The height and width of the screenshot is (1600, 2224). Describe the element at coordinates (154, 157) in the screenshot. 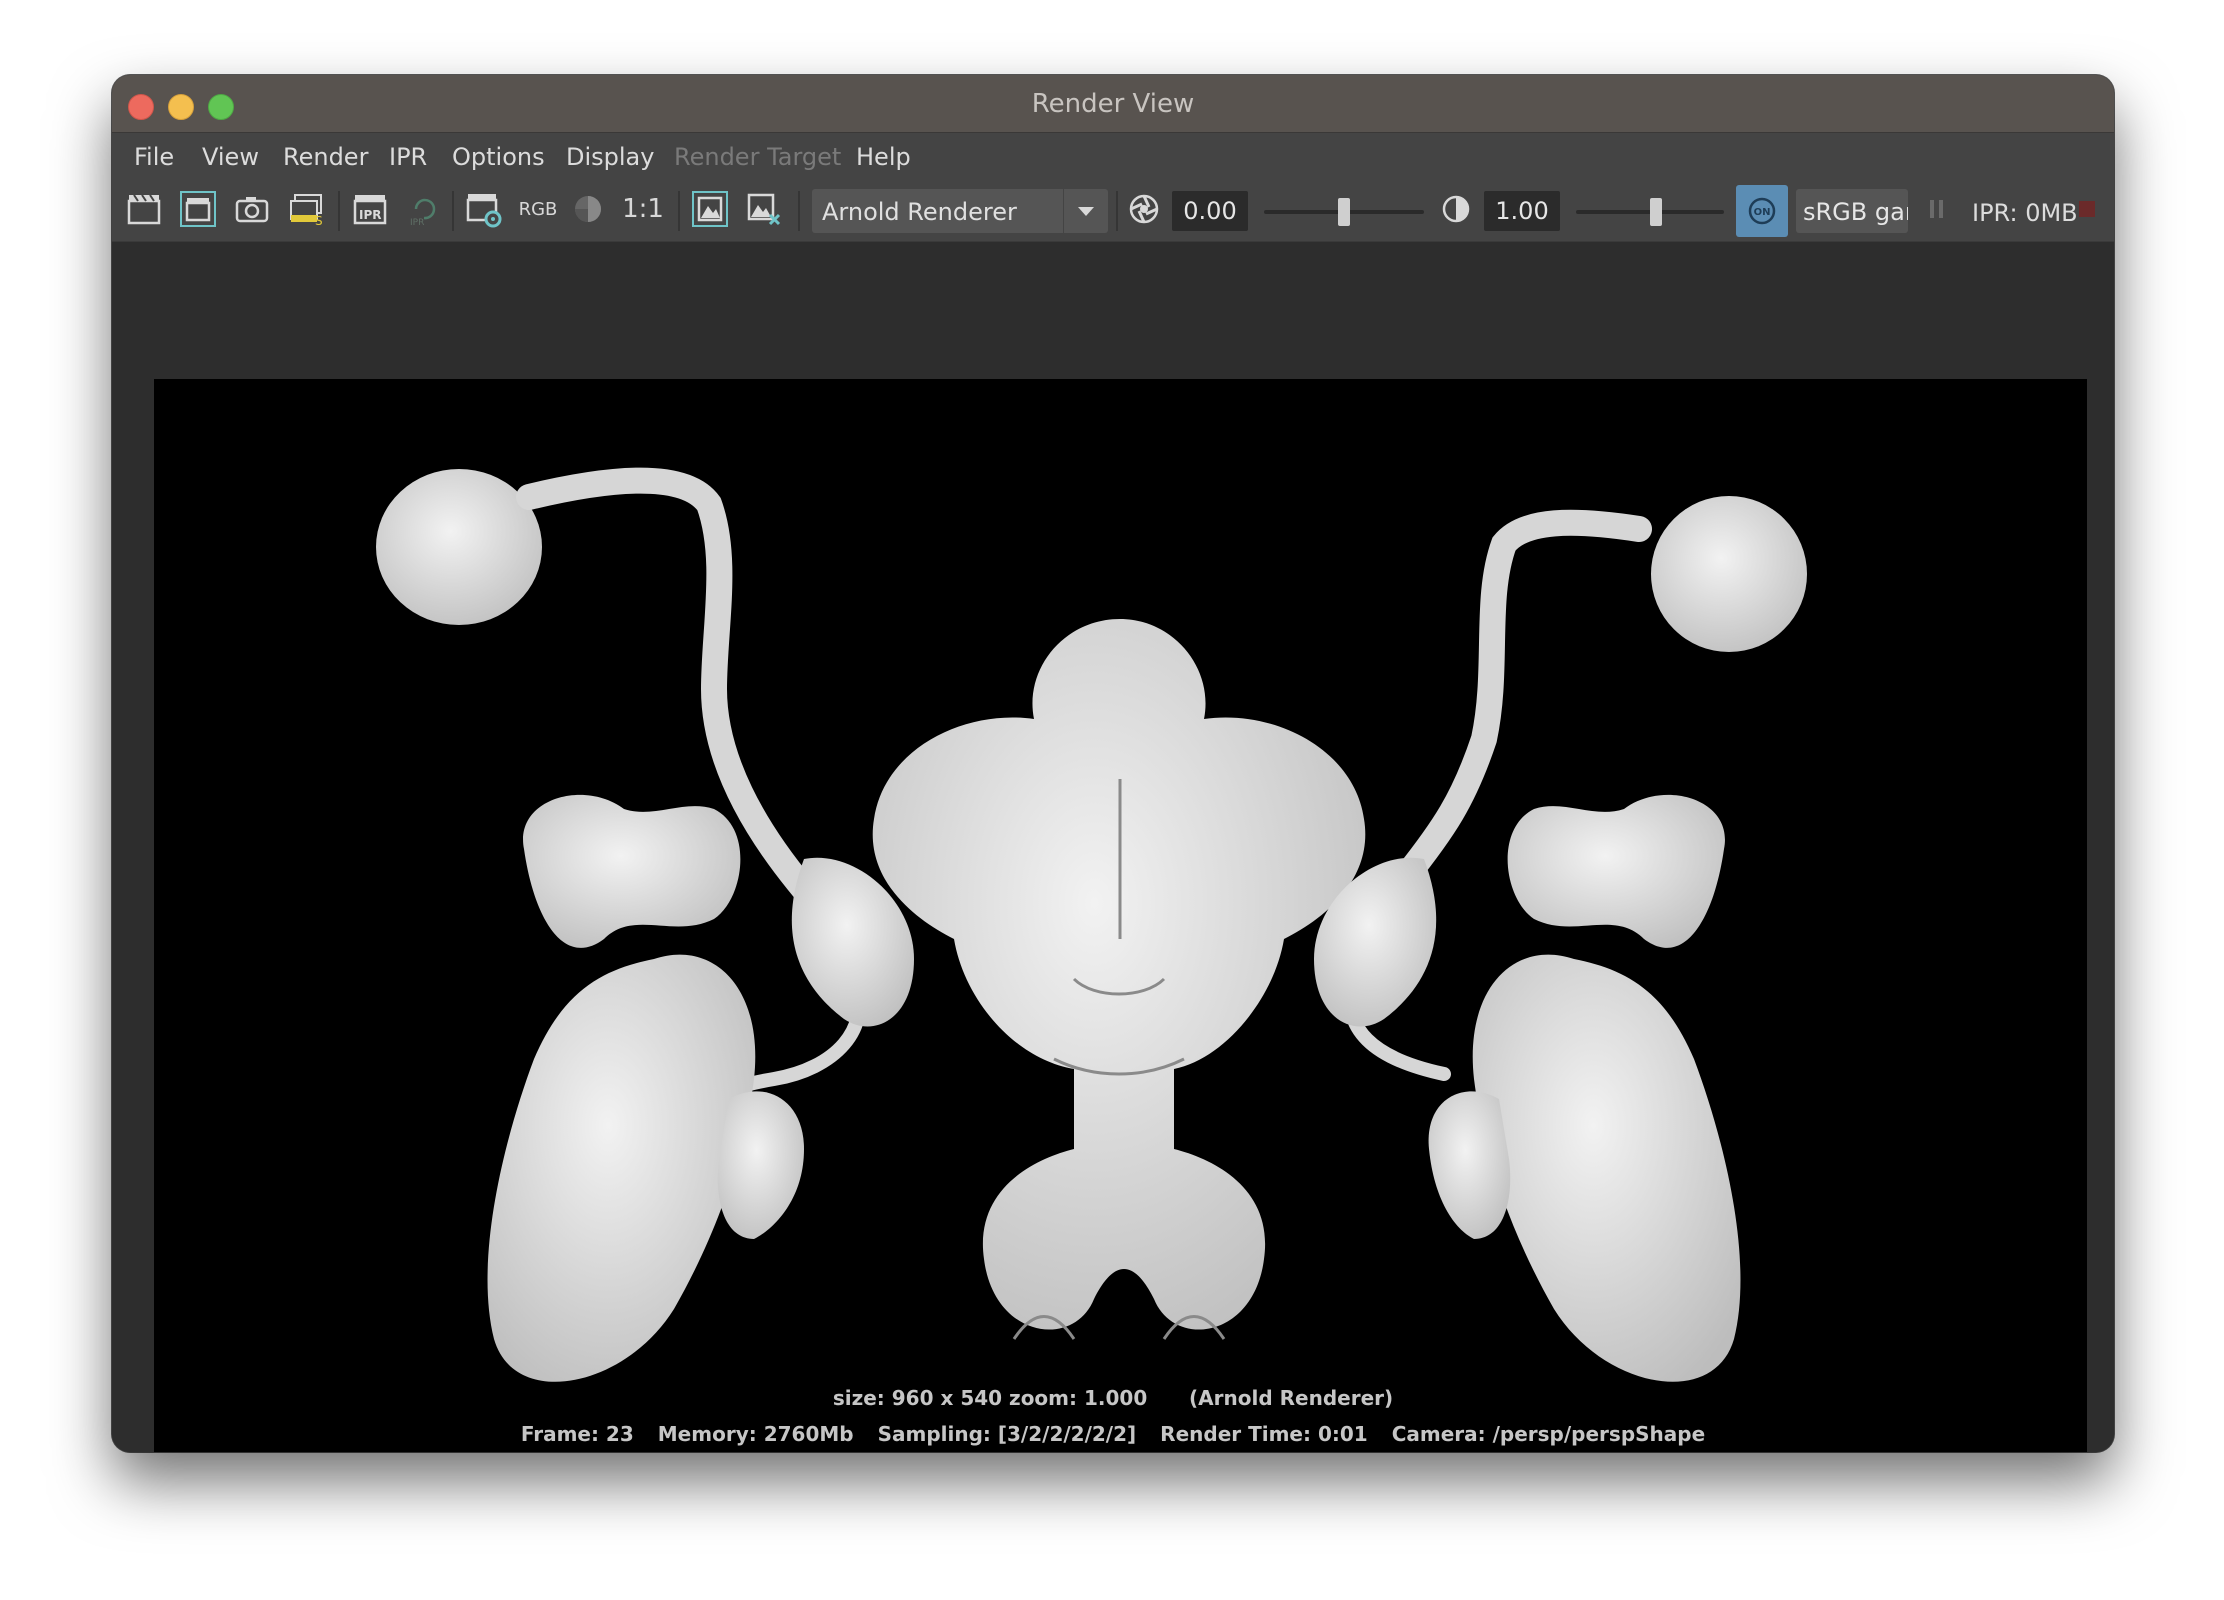

I see `menu-file: File` at that location.